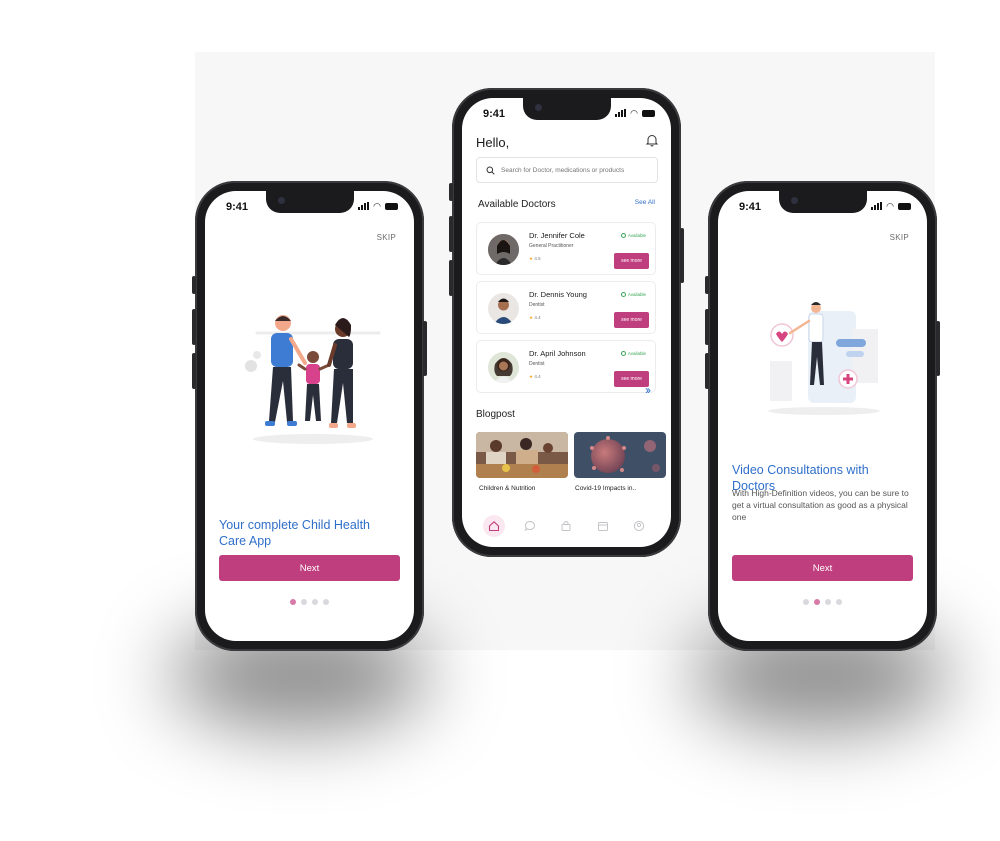  I want to click on onboarding-title: Your complete Child Health Care App, so click(295, 533).